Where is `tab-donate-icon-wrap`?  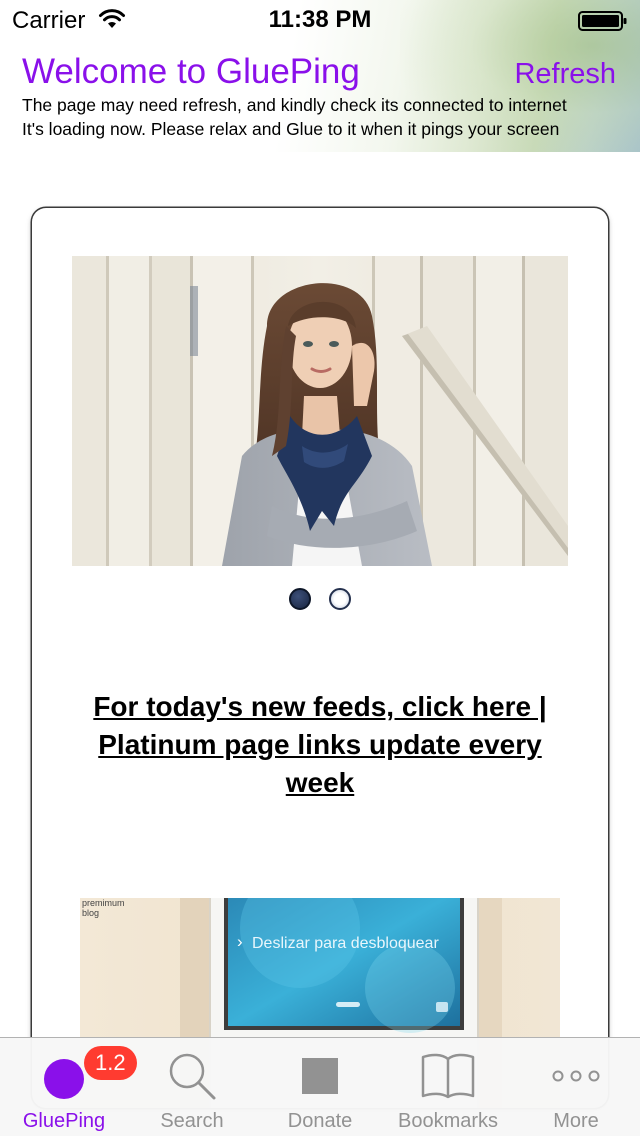 tab-donate-icon-wrap is located at coordinates (320, 1076).